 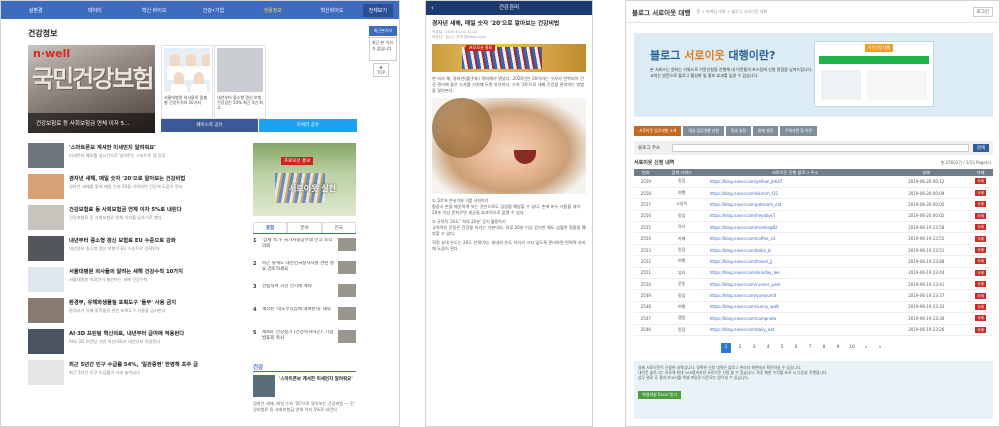 What do you see at coordinates (304, 247) in the screenshot?
I see `ranking-row: 1 '상세 특가' 국가사랑공부래 인크 조작 의뢰` at bounding box center [304, 247].